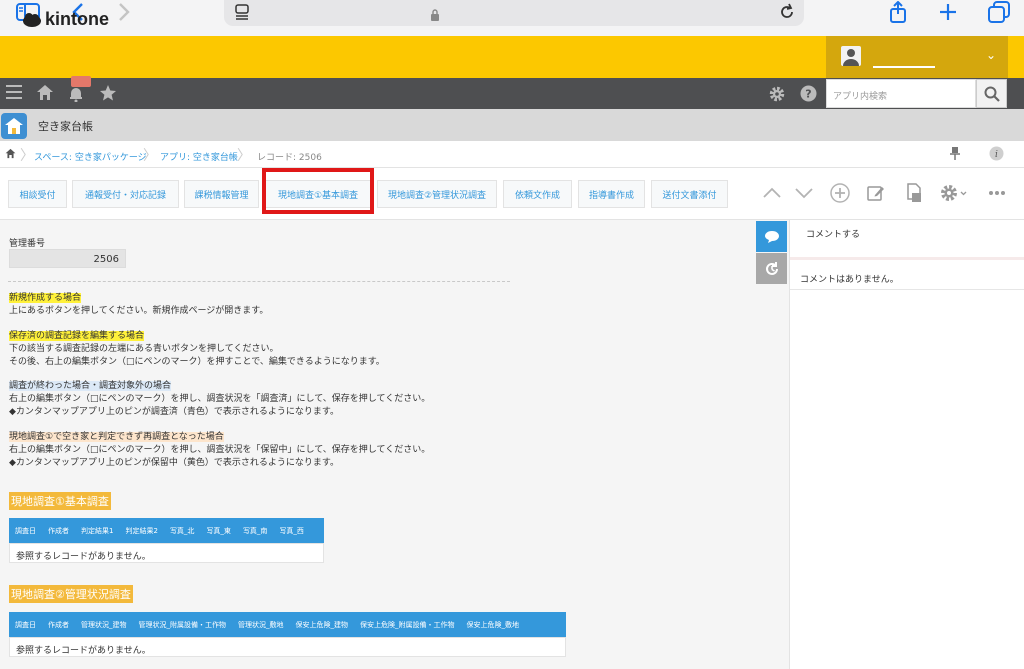 The height and width of the screenshot is (669, 1024). I want to click on tab-attach-documents: 送付文書添付, so click(689, 194).